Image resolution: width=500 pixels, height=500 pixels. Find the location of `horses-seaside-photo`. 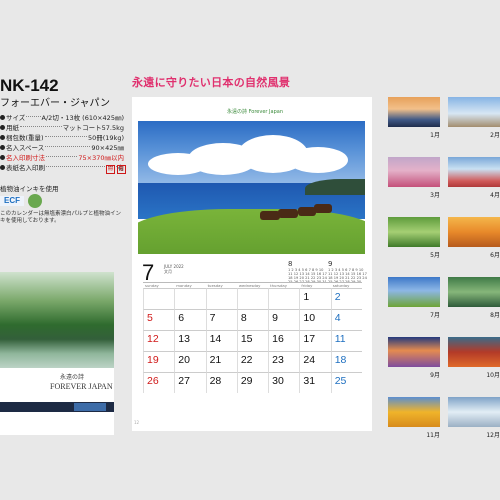

horses-seaside-photo is located at coordinates (251, 187).